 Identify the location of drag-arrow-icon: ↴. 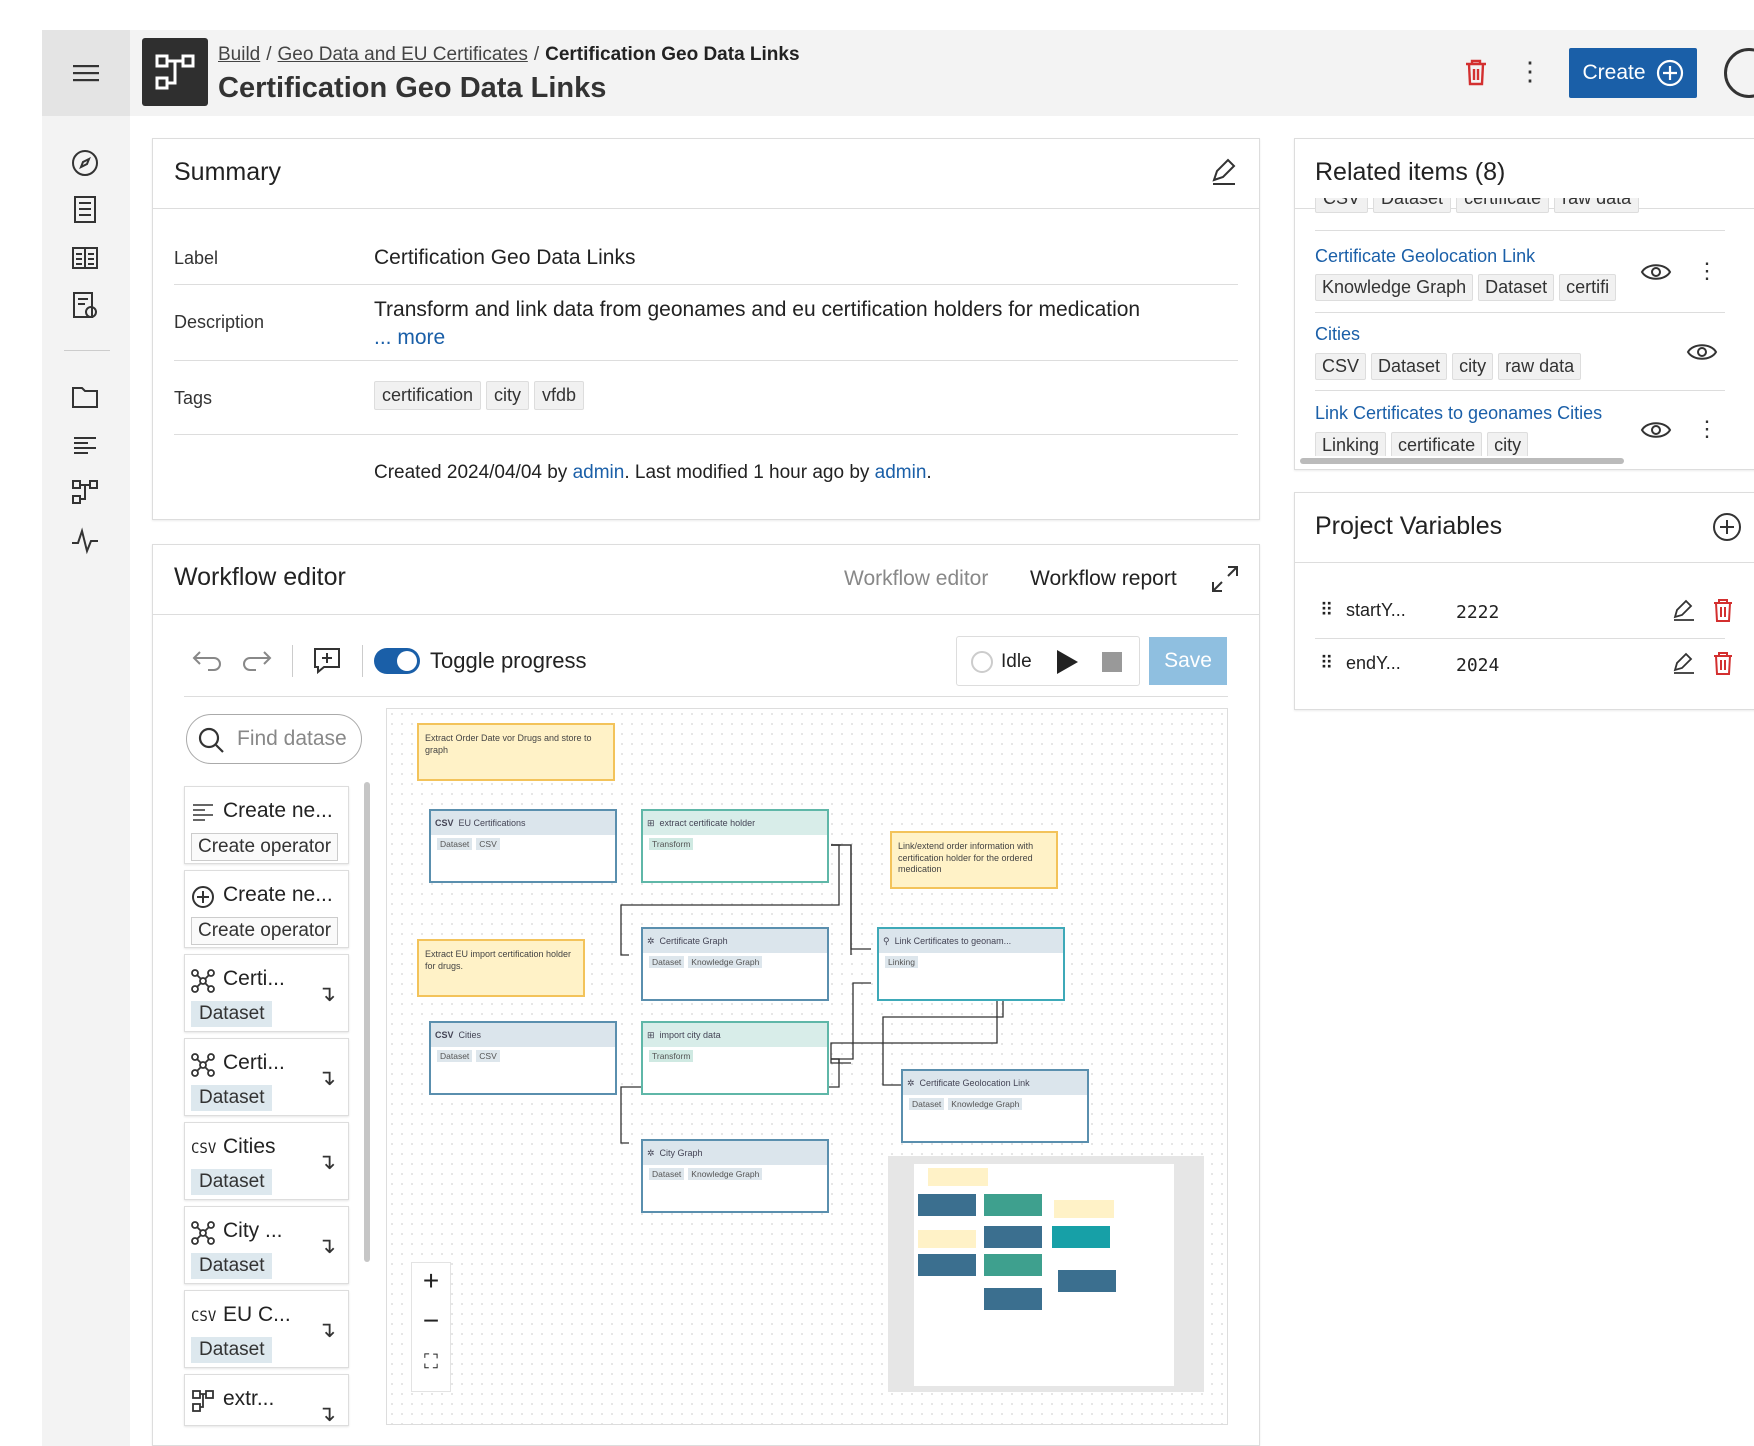
(326, 1329).